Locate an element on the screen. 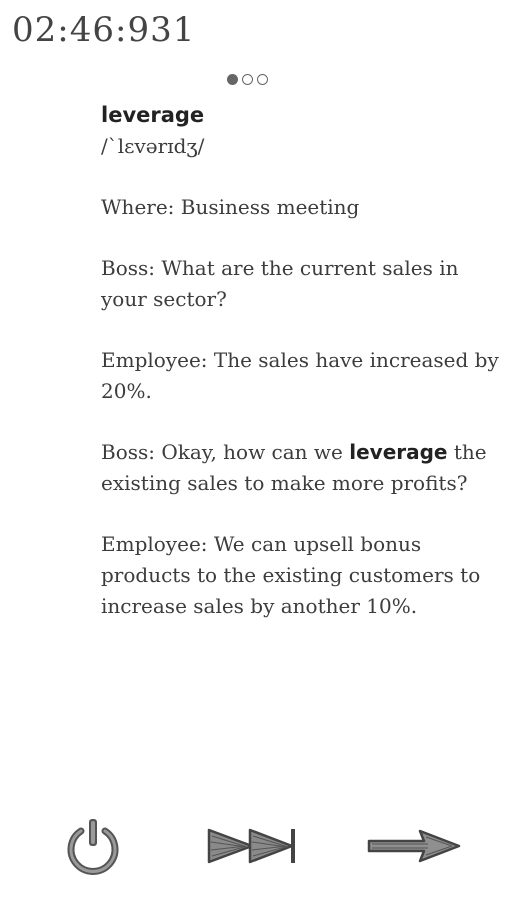 The height and width of the screenshot is (900, 506). right-arrow-icon is located at coordinates (414, 846).